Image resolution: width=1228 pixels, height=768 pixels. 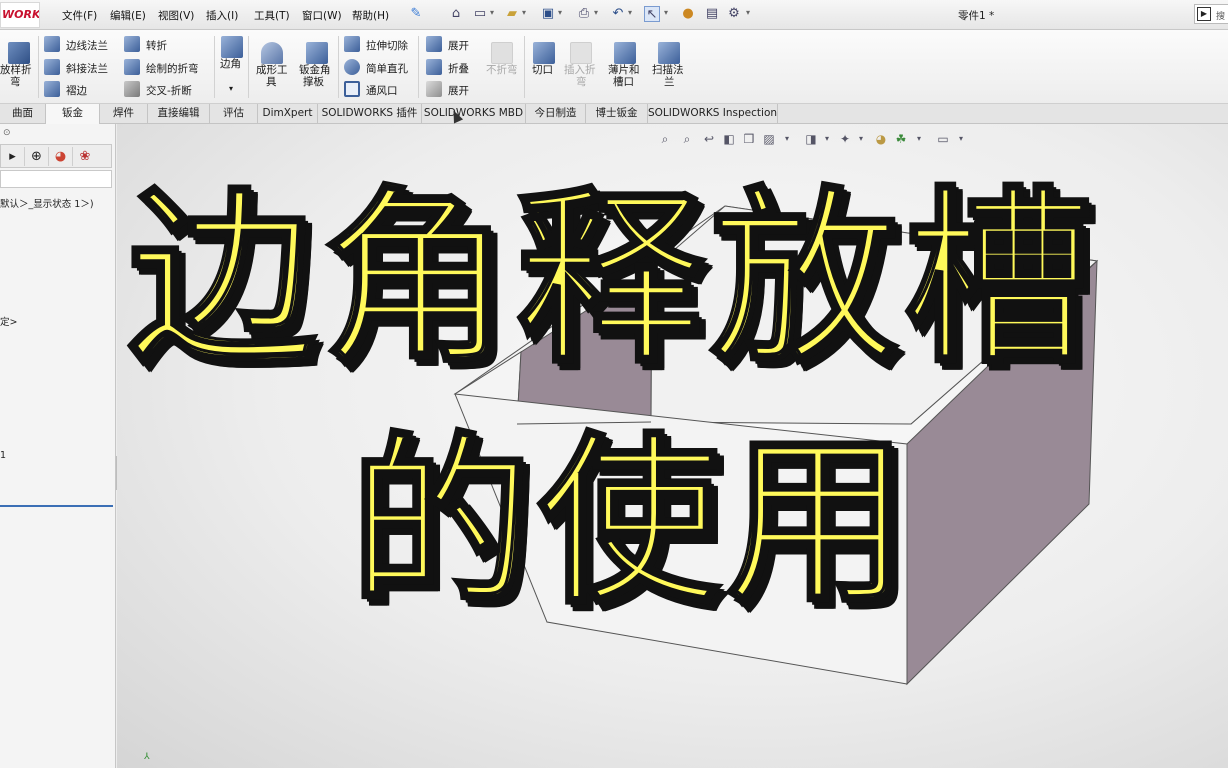 What do you see at coordinates (352, 89) in the screenshot?
I see `vent-icon` at bounding box center [352, 89].